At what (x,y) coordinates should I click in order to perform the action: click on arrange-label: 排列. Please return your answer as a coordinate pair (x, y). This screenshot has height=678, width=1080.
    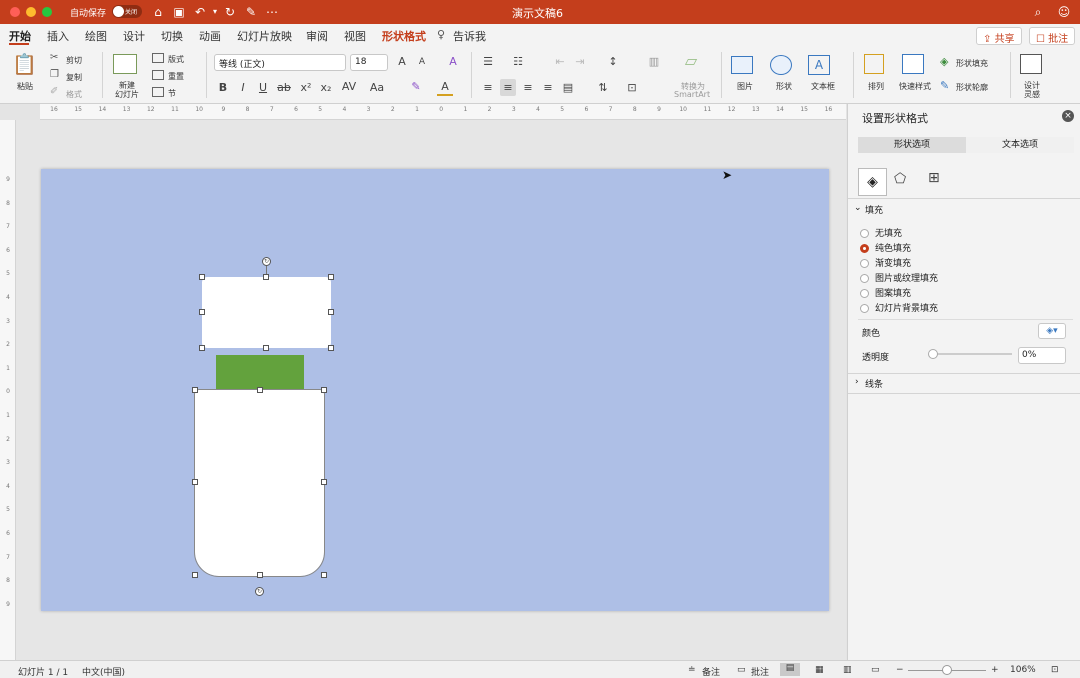
    Looking at the image, I should click on (876, 86).